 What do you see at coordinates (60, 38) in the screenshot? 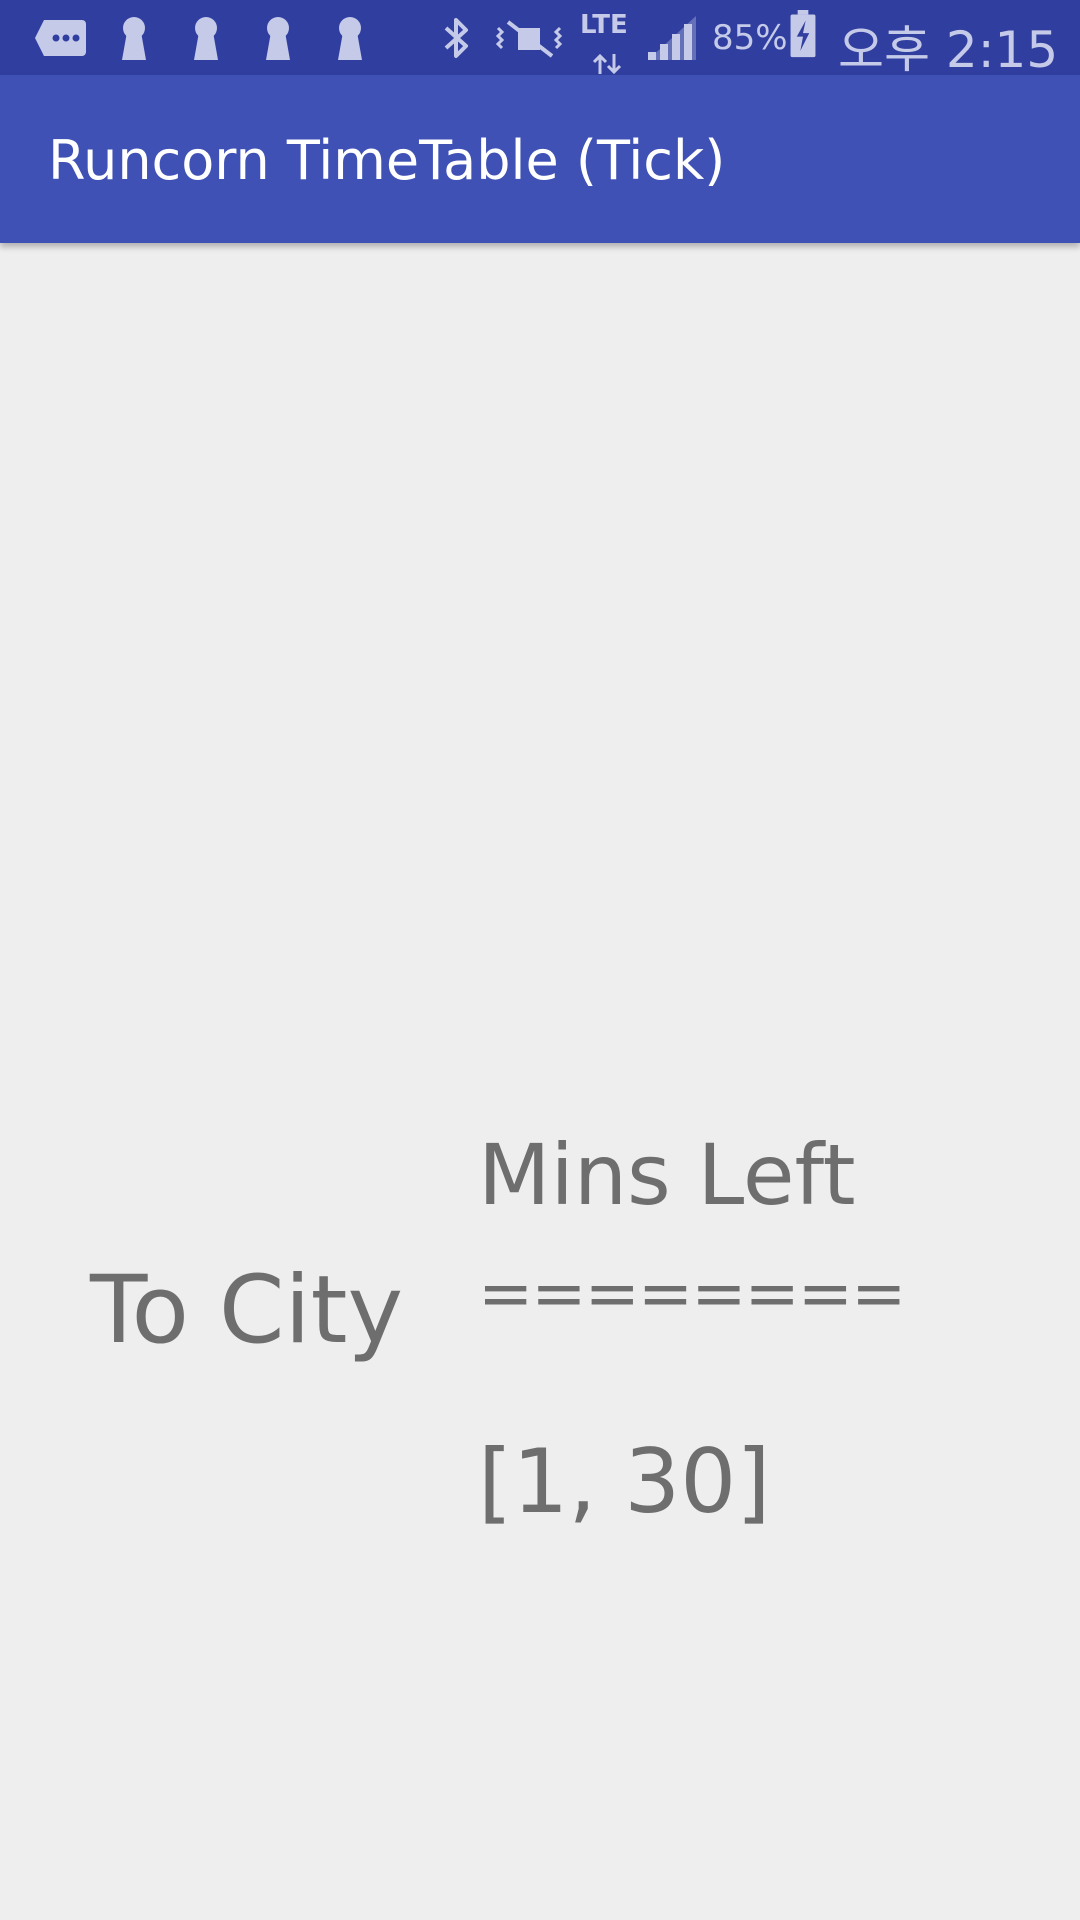
I see `message-icon` at bounding box center [60, 38].